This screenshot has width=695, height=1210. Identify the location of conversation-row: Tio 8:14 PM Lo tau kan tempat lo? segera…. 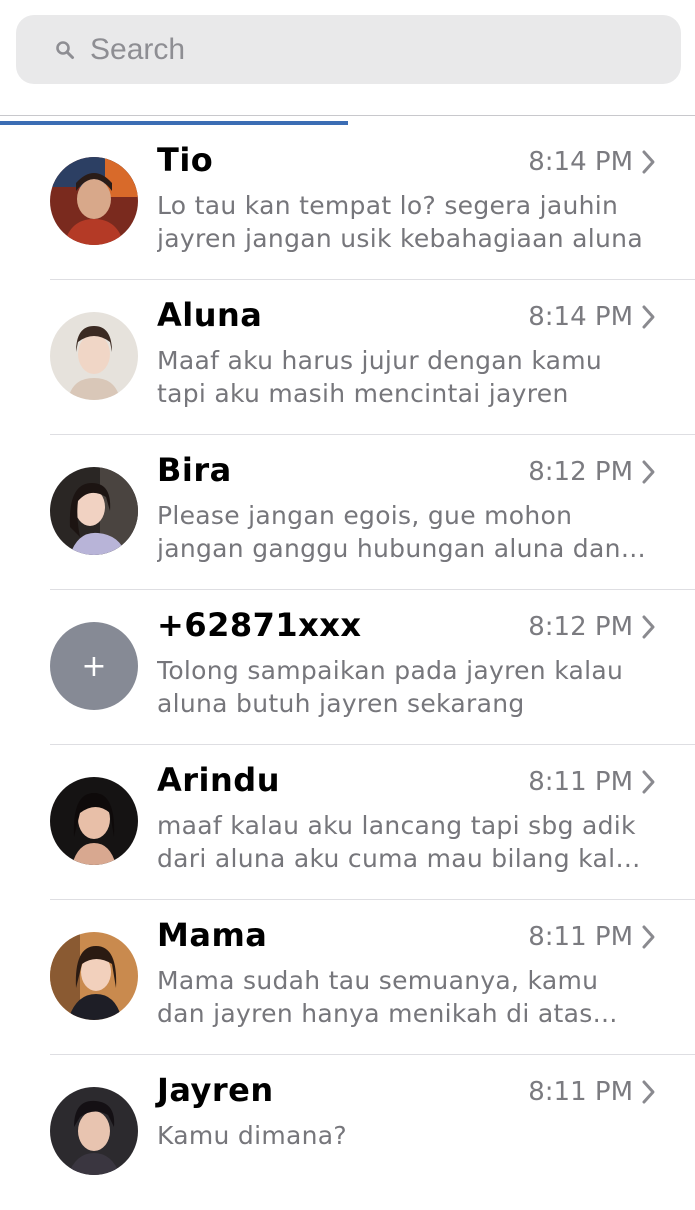
(347, 202).